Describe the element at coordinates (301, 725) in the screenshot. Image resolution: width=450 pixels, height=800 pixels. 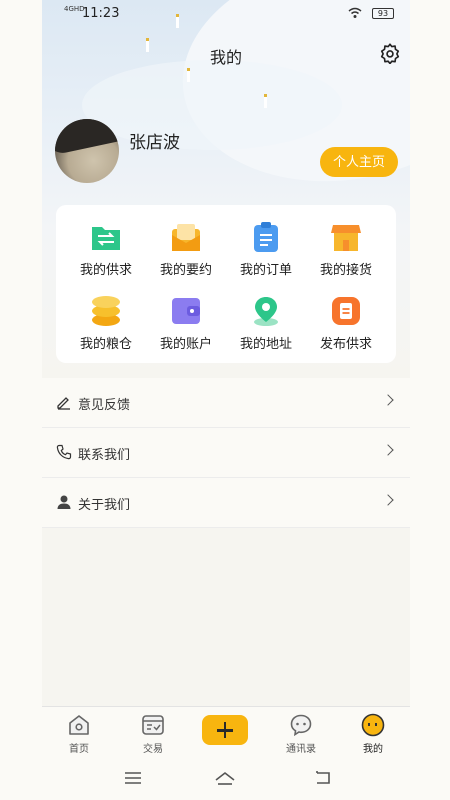
I see `chat-bubble-icon` at that location.